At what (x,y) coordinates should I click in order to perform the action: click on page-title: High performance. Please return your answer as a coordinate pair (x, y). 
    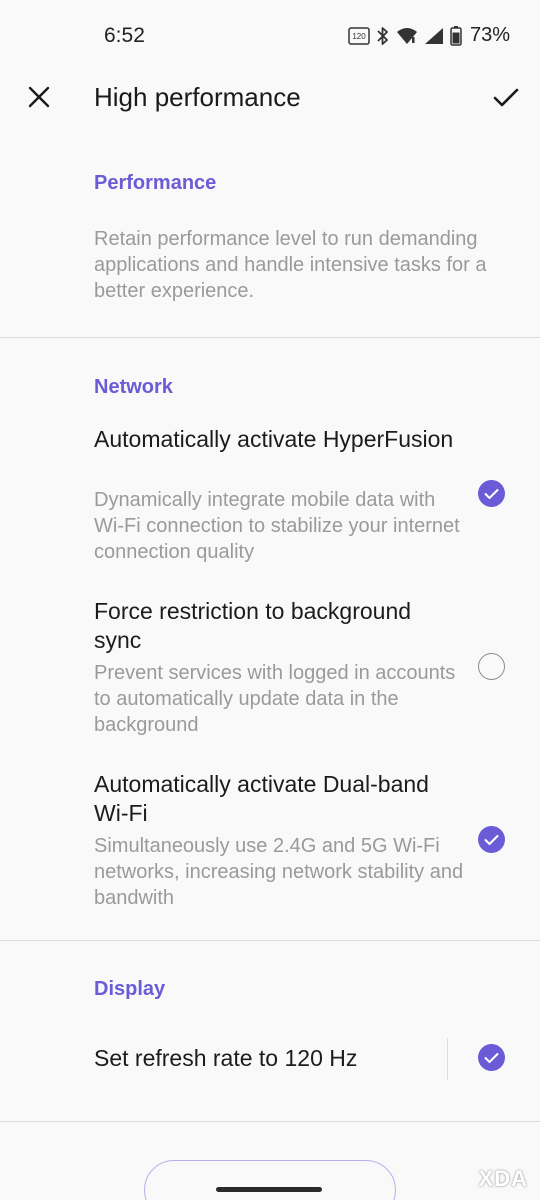
    Looking at the image, I should click on (197, 97).